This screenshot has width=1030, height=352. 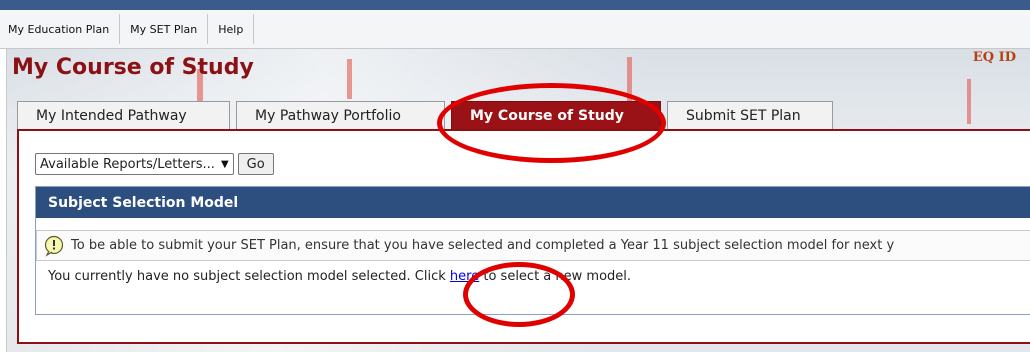 What do you see at coordinates (60, 29) in the screenshot?
I see `menu-my-education-plan: My Education Plan` at bounding box center [60, 29].